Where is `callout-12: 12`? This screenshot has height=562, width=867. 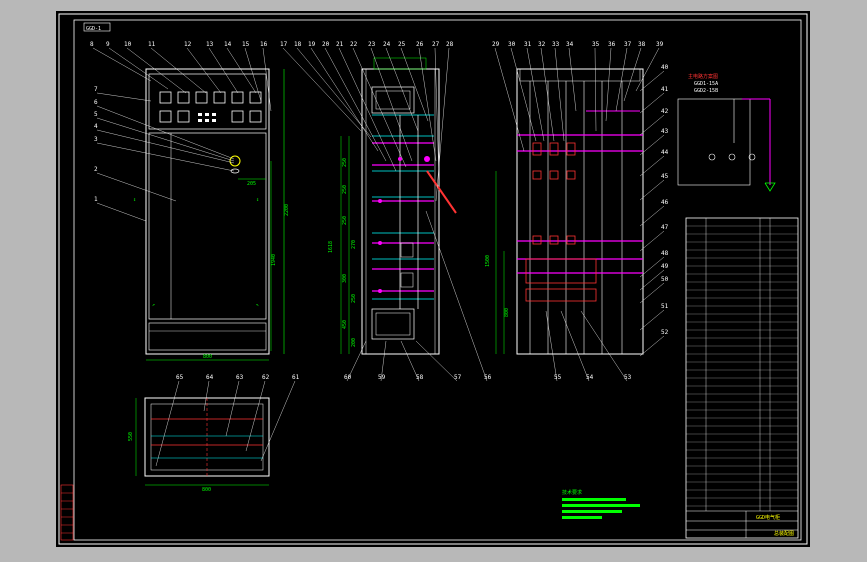 callout-12: 12 is located at coordinates (188, 44).